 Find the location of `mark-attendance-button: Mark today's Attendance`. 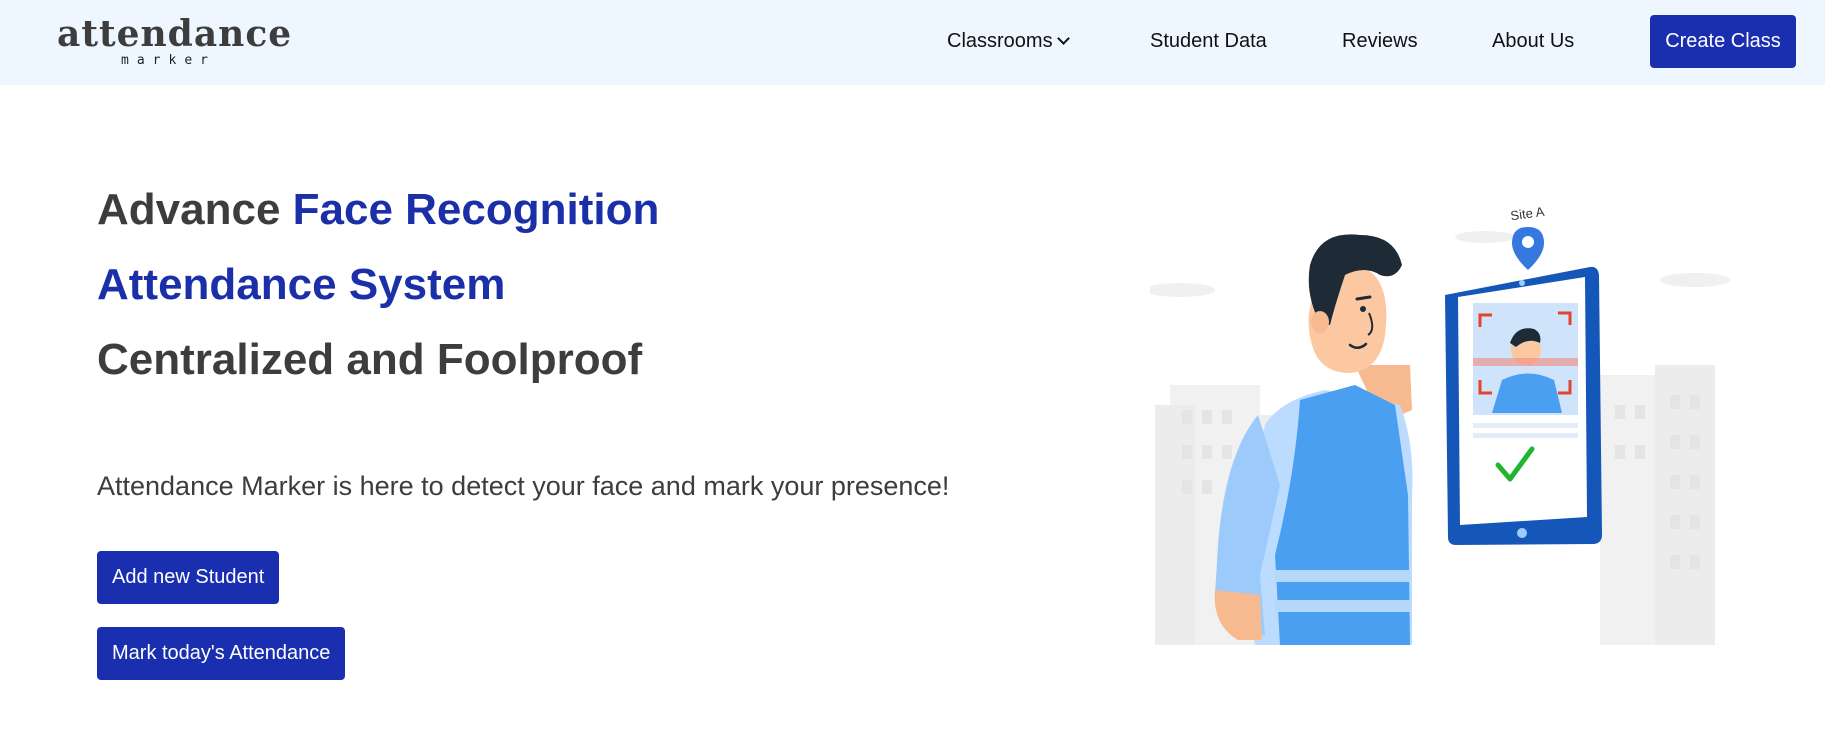

mark-attendance-button: Mark today's Attendance is located at coordinates (221, 653).